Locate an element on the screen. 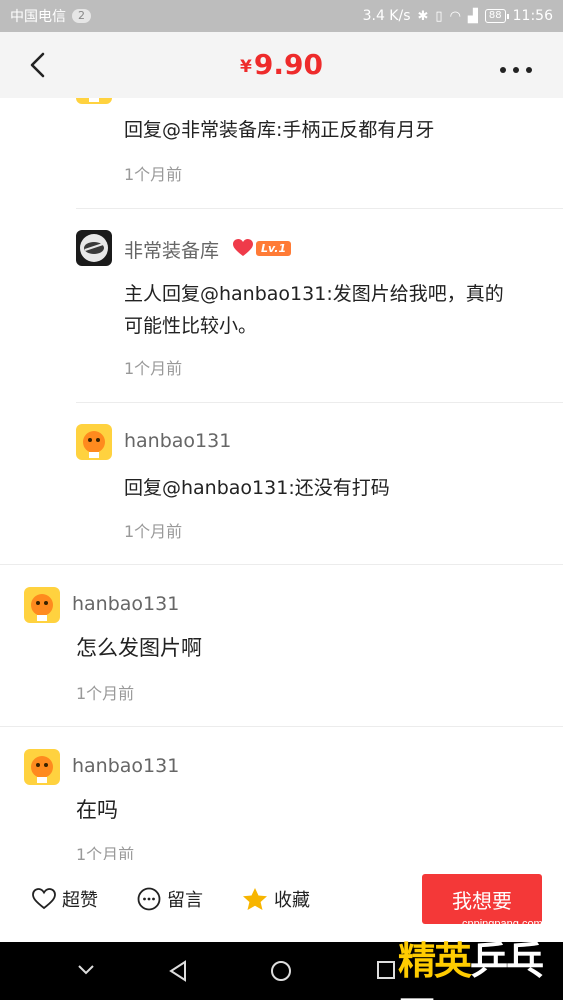 This screenshot has height=1000, width=563. shop-logo-avatar-icon is located at coordinates (94, 248).